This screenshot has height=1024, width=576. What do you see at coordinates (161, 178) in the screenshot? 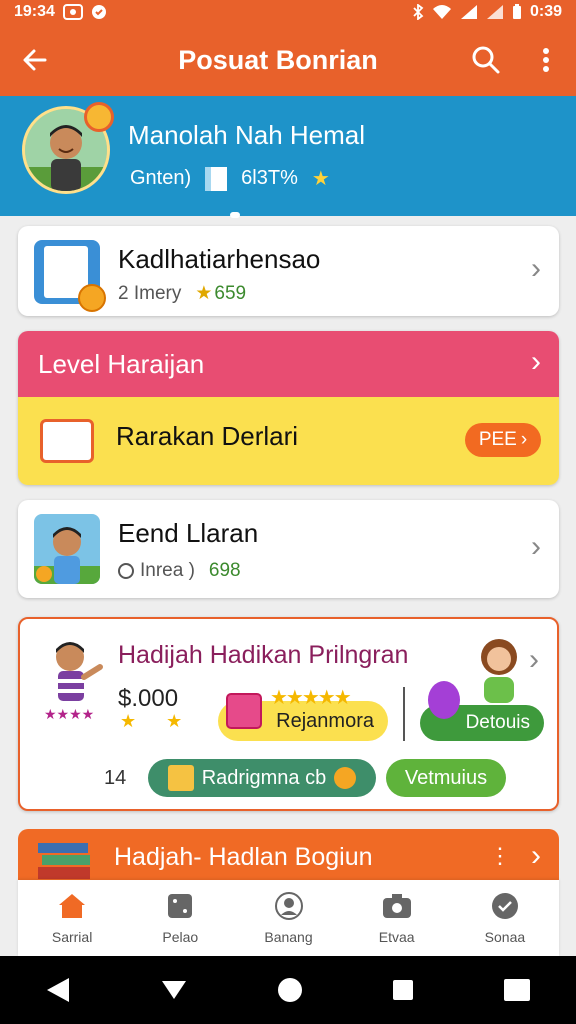
I see `profile-meta-left: Gnten)` at bounding box center [161, 178].